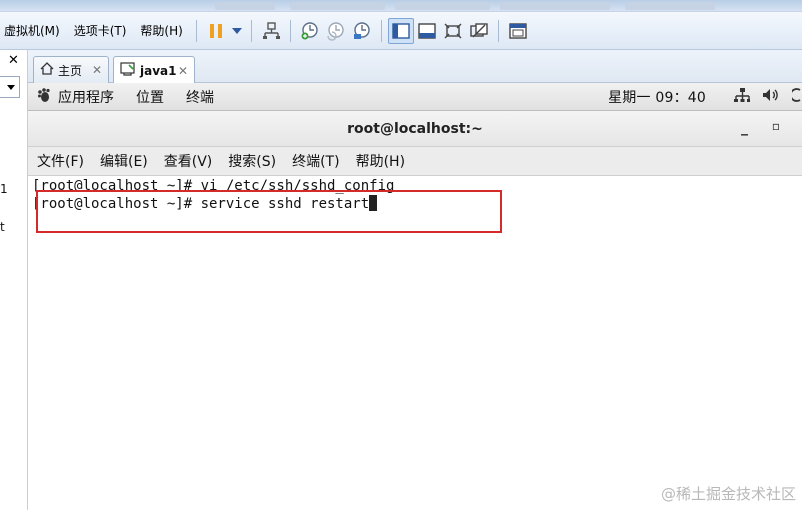 The width and height of the screenshot is (802, 510). I want to click on annotation-highlight-box, so click(269, 211).